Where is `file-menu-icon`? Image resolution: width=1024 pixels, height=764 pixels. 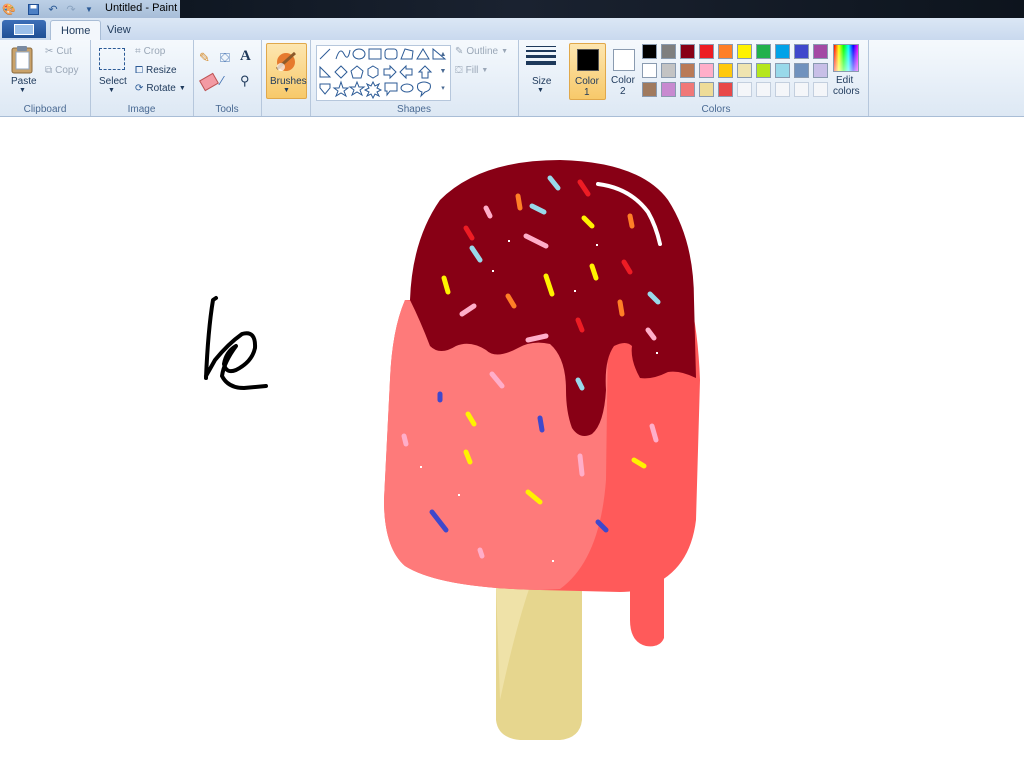
file-menu-icon is located at coordinates (24, 29).